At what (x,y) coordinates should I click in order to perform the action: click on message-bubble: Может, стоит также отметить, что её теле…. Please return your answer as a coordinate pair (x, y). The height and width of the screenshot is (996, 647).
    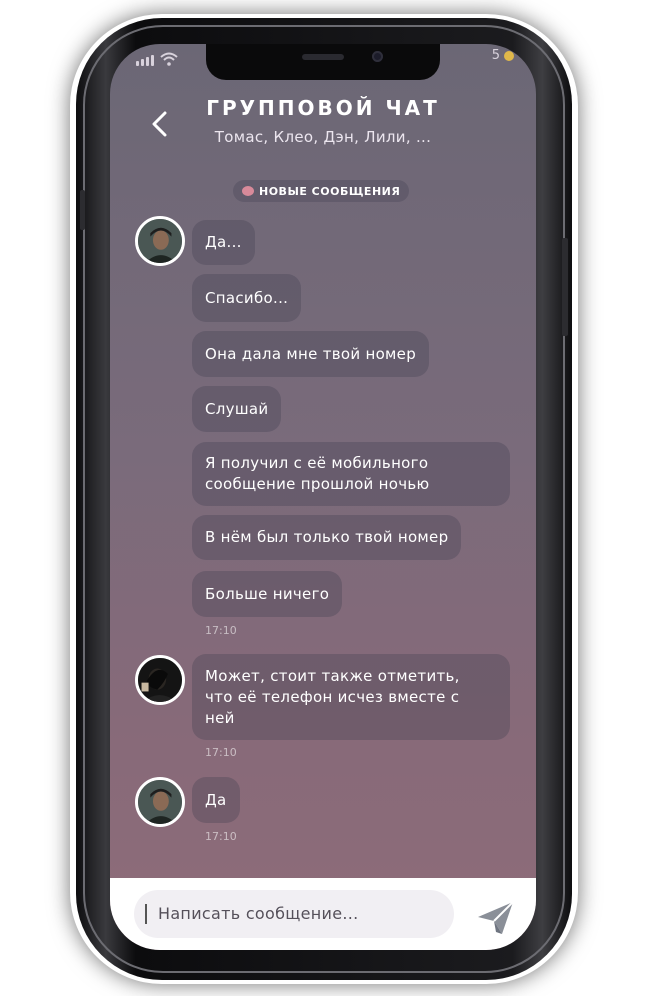
    Looking at the image, I should click on (351, 697).